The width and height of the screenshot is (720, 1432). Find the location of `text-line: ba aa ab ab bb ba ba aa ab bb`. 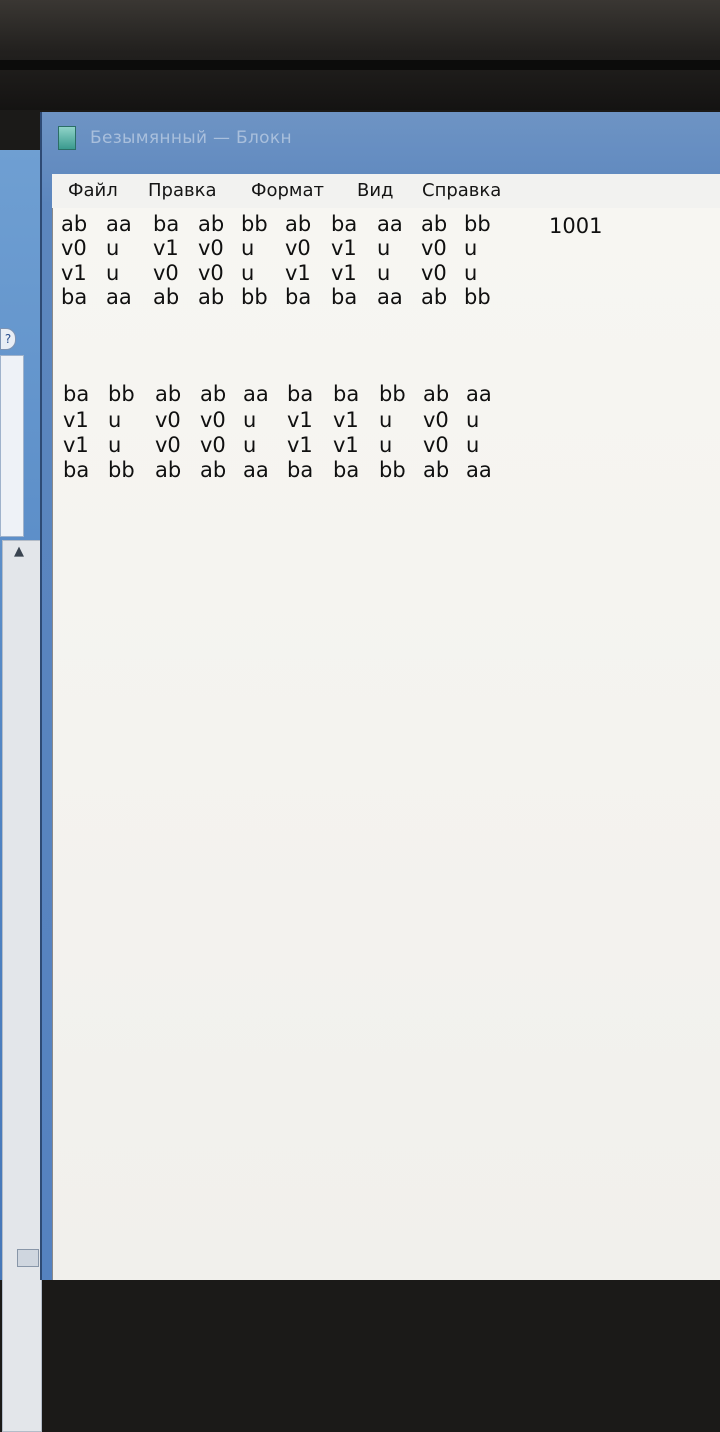

text-line: ba aa ab ab bb ba ba aa ab bb is located at coordinates (301, 297).